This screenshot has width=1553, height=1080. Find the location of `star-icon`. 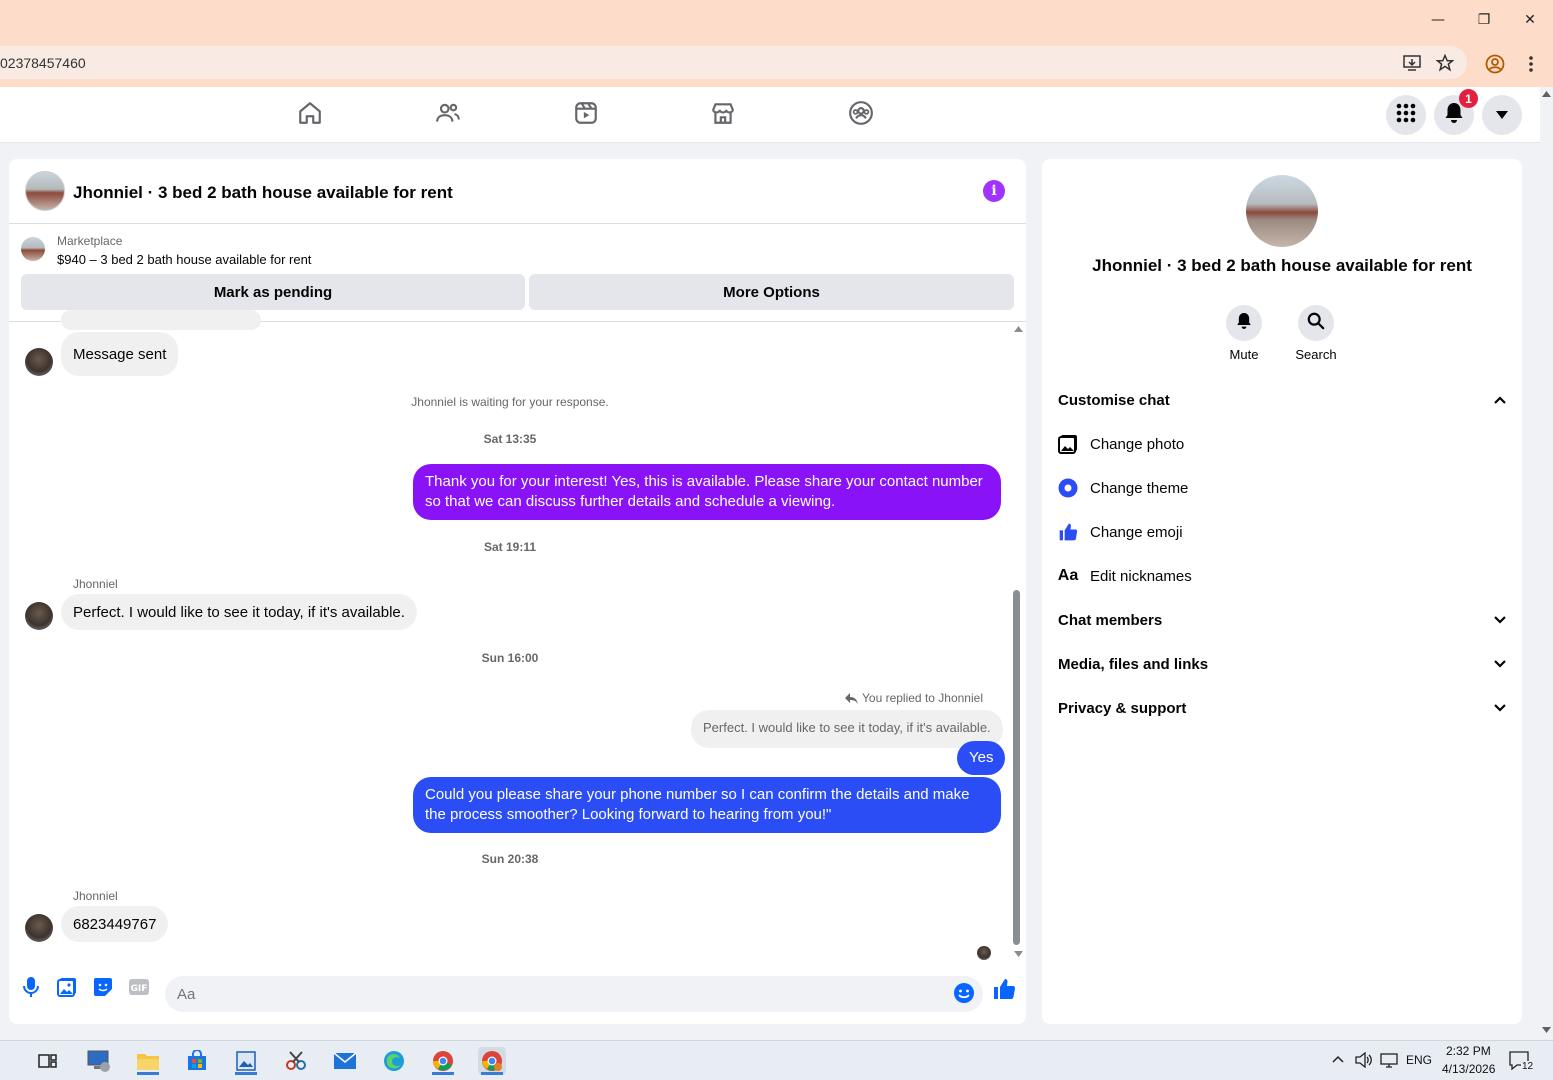

star-icon is located at coordinates (1445, 63).